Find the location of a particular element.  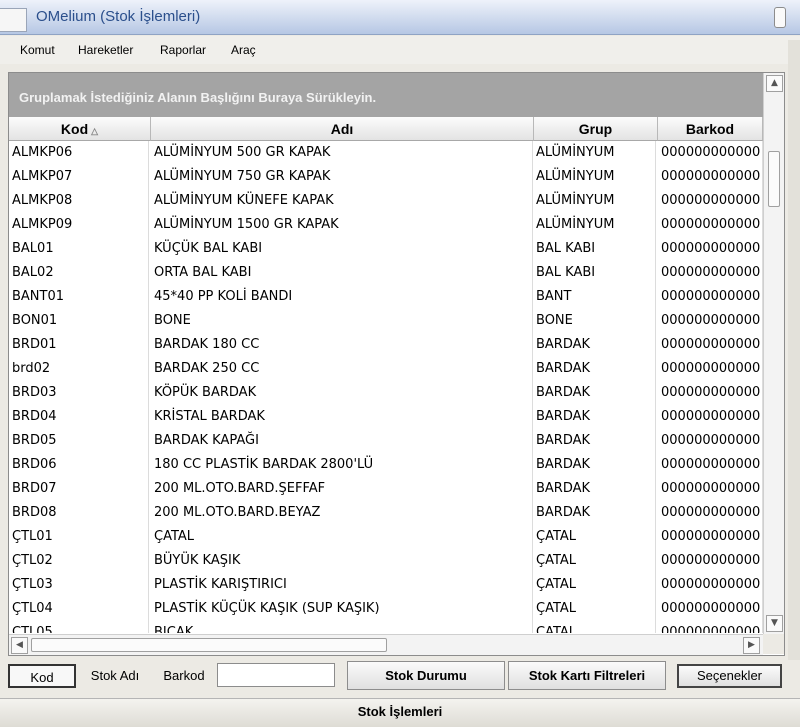

column-header-kod: Kod △ is located at coordinates (80, 129).